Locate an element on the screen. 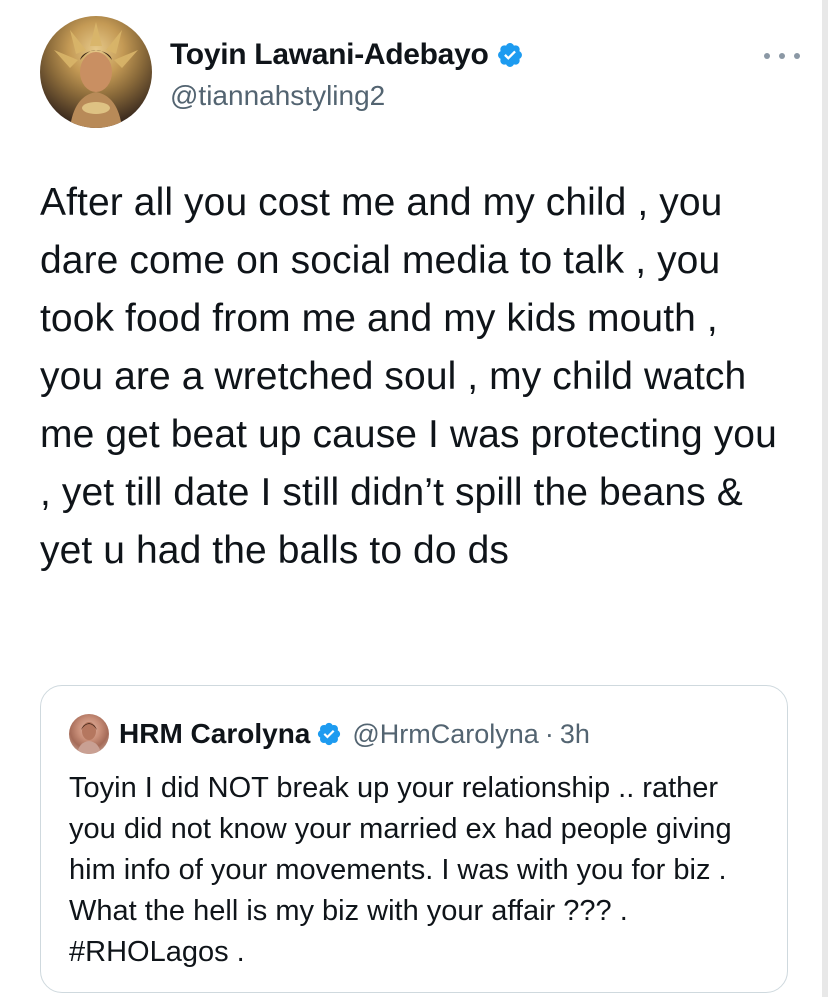 The width and height of the screenshot is (828, 997). window-edge is located at coordinates (825, 498).